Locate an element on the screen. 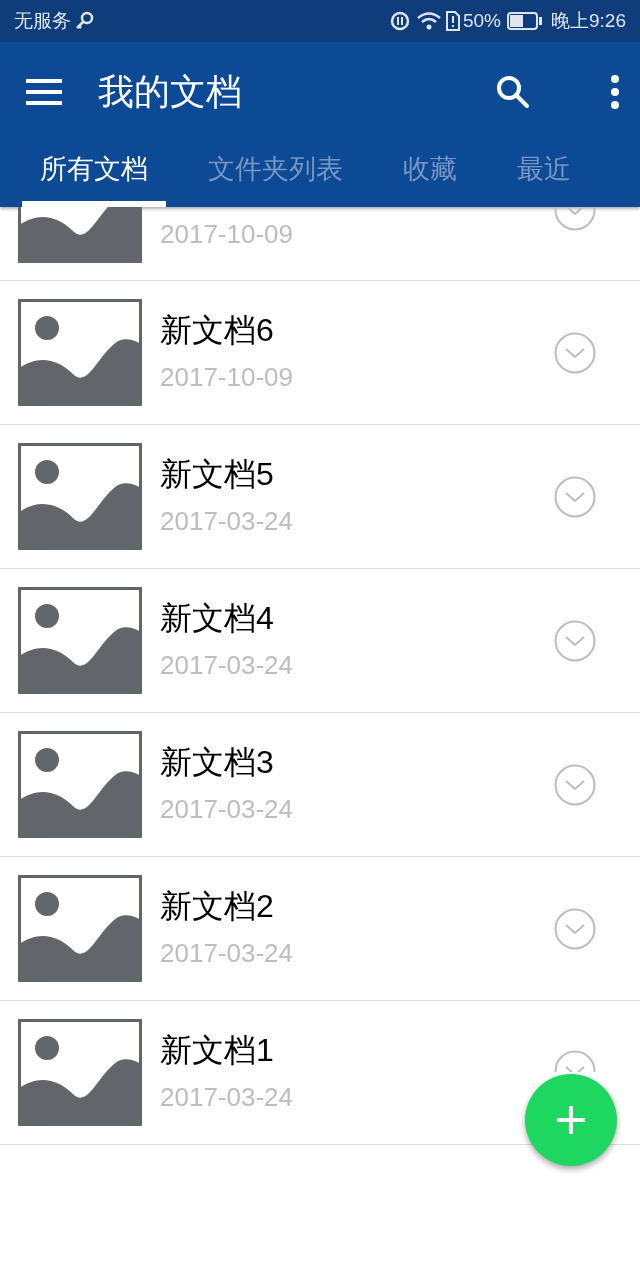  tab: 最近 is located at coordinates (544, 174).